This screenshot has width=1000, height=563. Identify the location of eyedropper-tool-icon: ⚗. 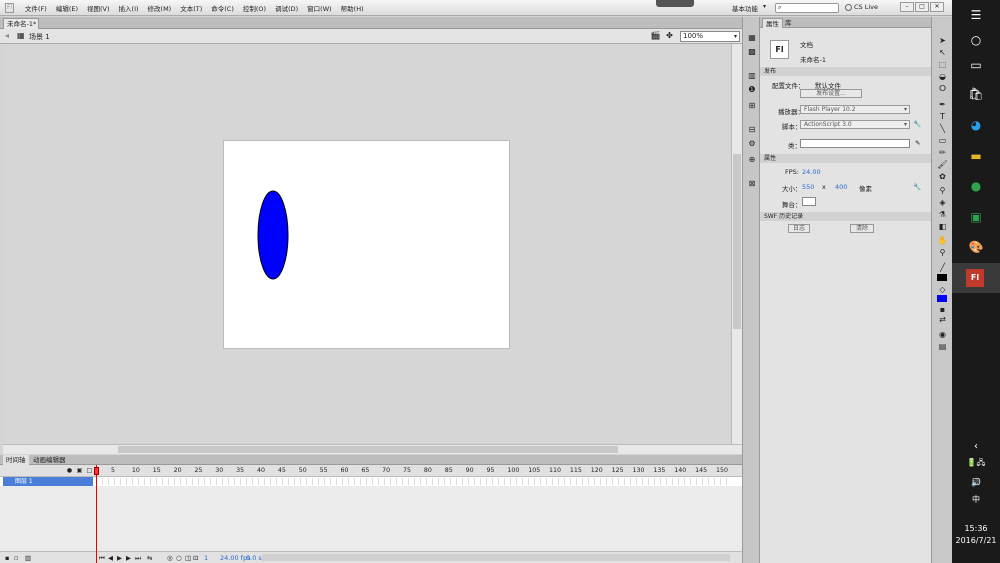
(942, 214).